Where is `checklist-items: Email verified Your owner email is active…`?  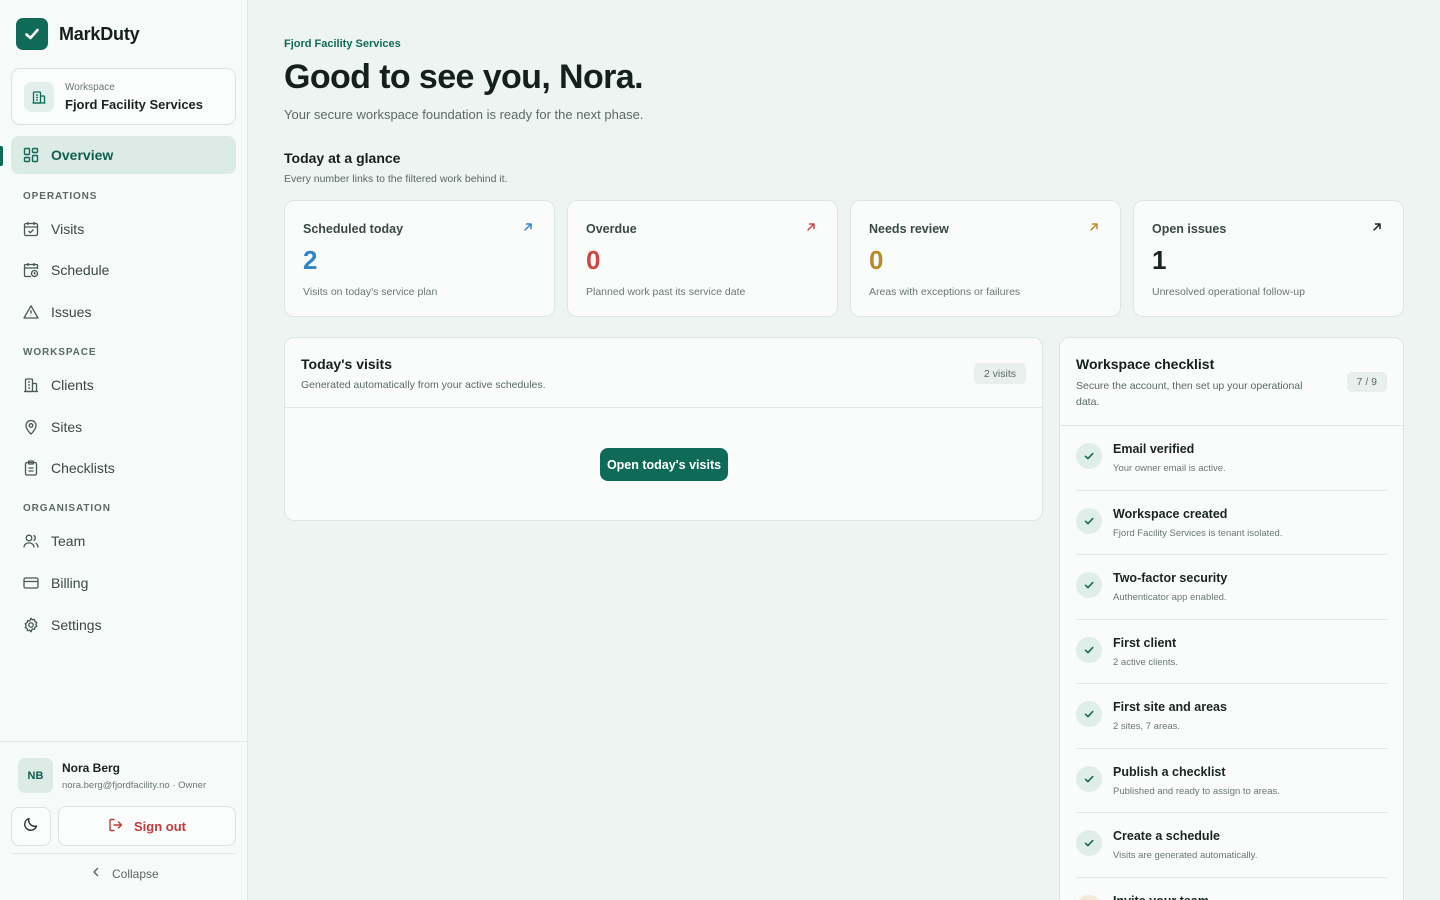 checklist-items: Email verified Your owner email is active… is located at coordinates (1231, 663).